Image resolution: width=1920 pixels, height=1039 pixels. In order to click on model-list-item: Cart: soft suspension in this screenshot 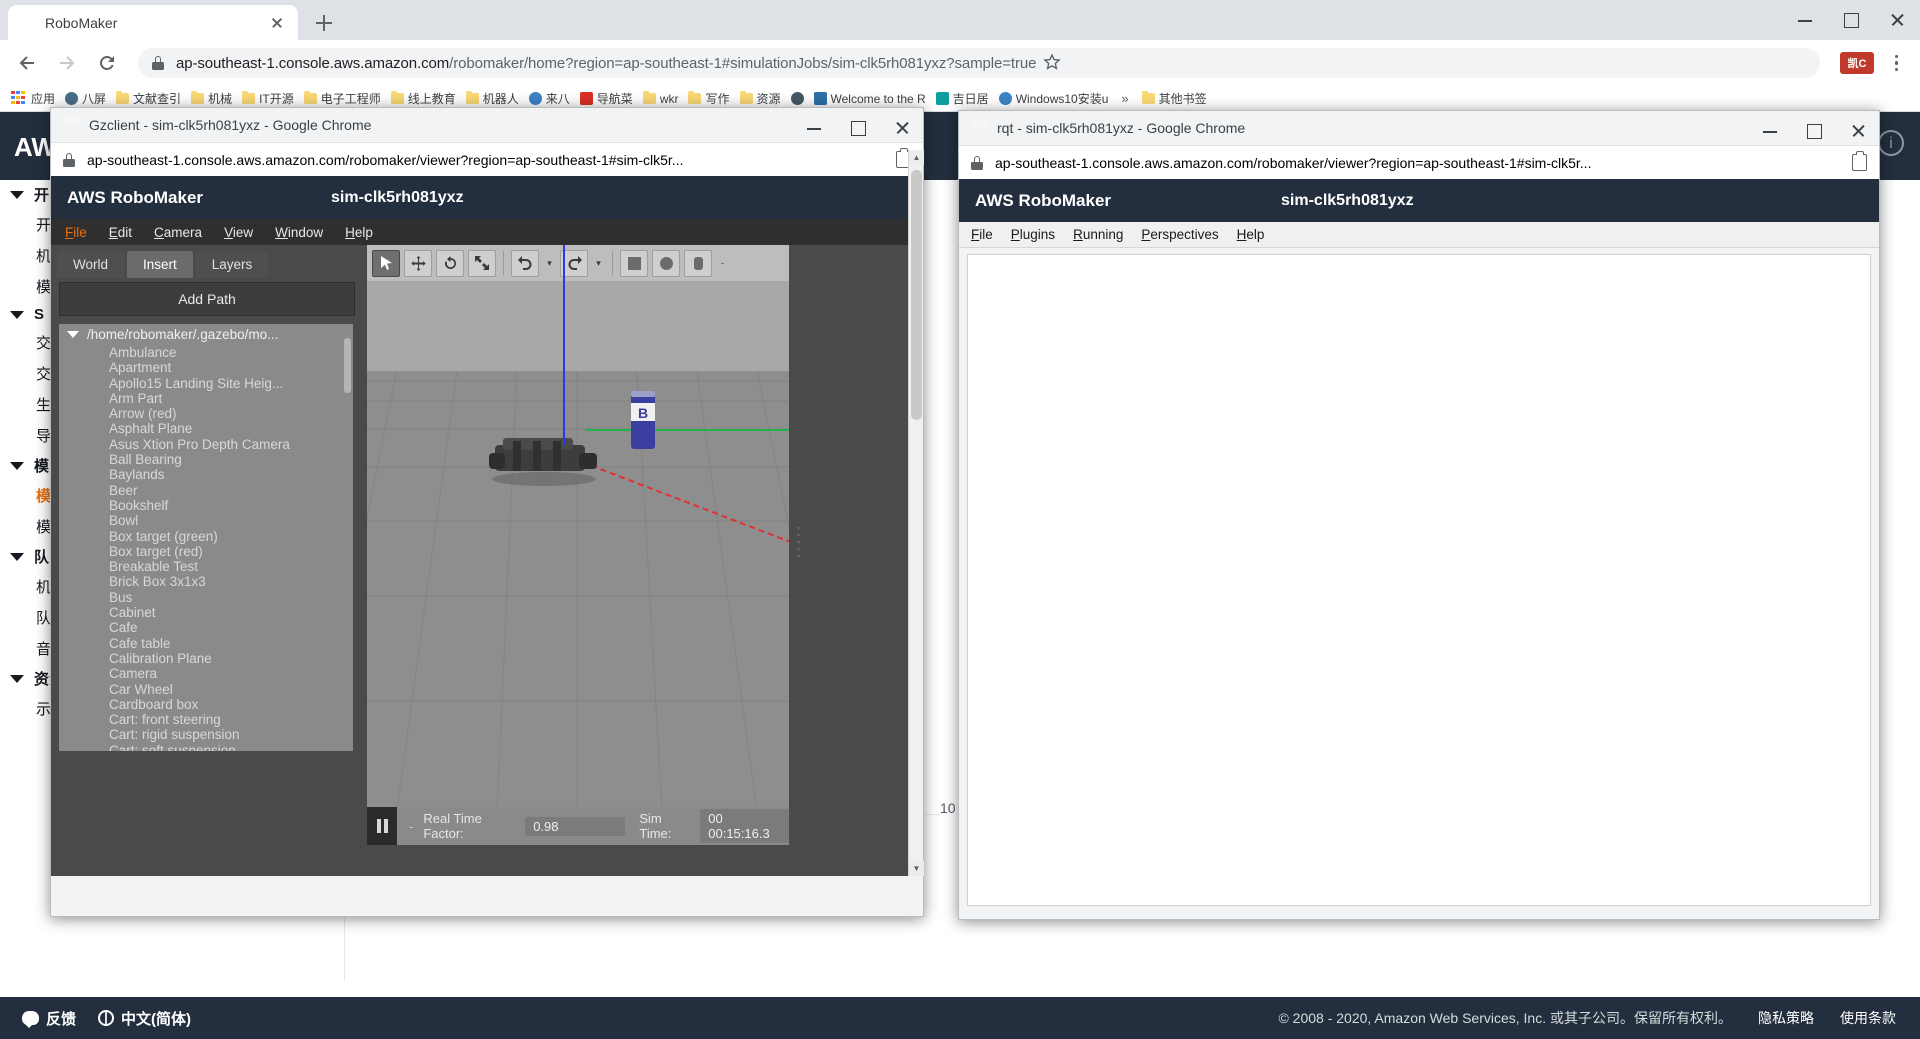, I will do `click(206, 747)`.